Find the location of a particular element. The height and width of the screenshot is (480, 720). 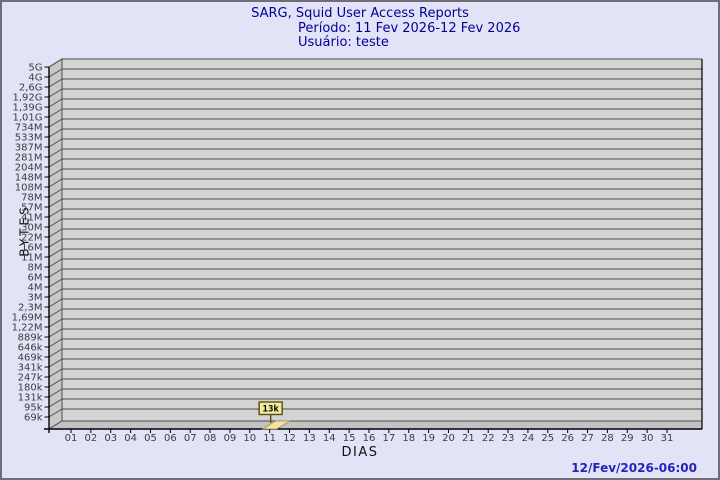

x-tick-label: 08 is located at coordinates (210, 438).